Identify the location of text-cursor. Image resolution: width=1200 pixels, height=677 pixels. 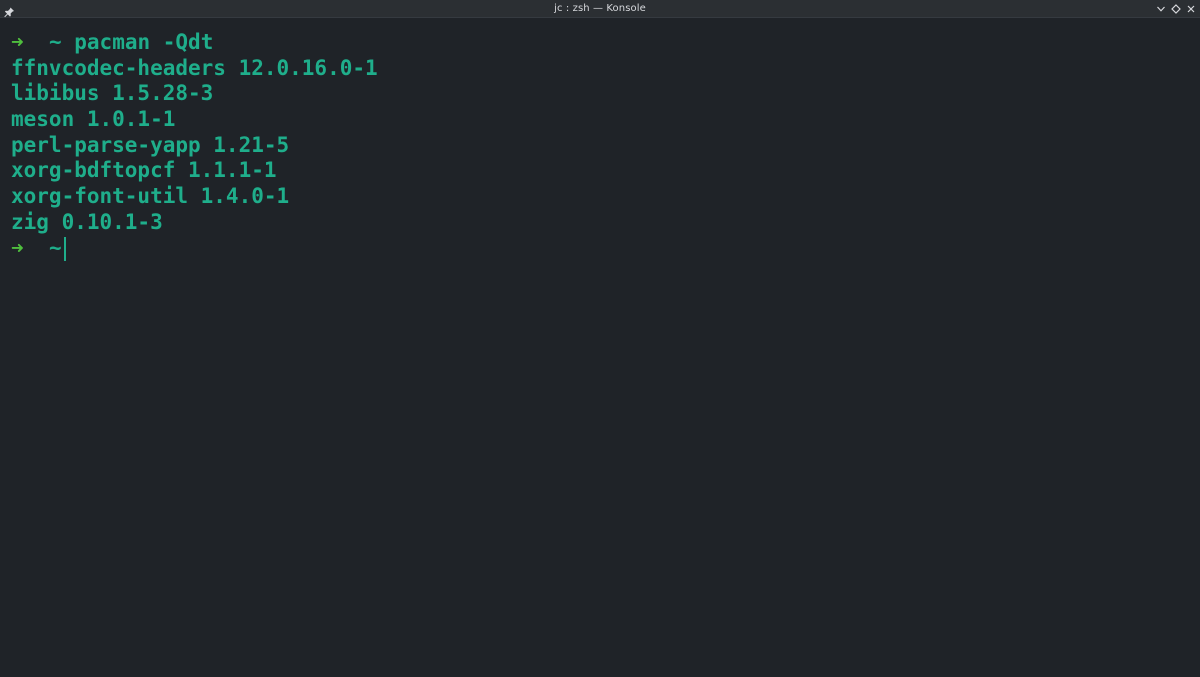
(64, 248).